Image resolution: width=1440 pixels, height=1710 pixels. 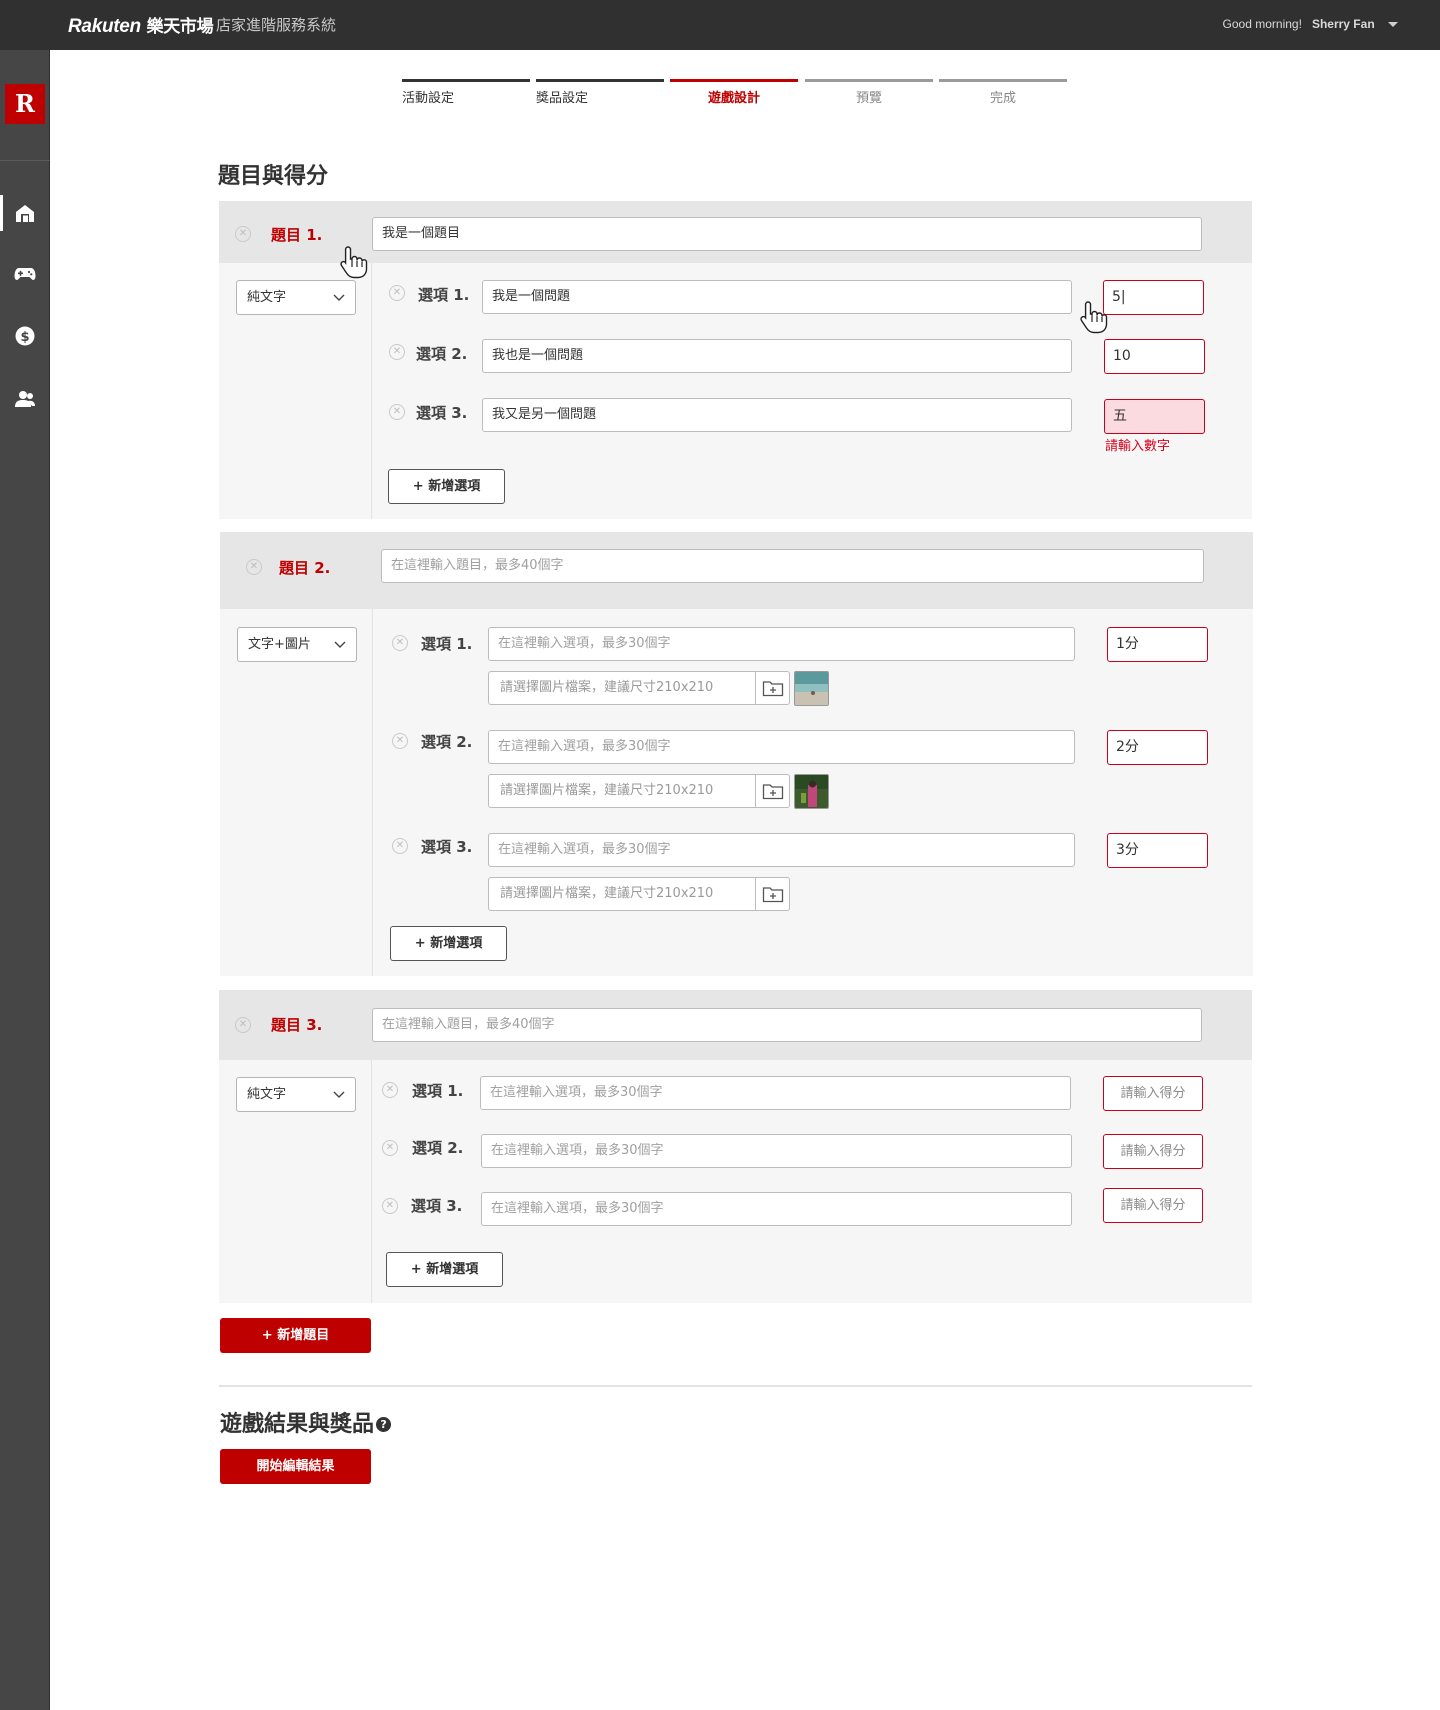 I want to click on step-label: 預覽, so click(x=868, y=98).